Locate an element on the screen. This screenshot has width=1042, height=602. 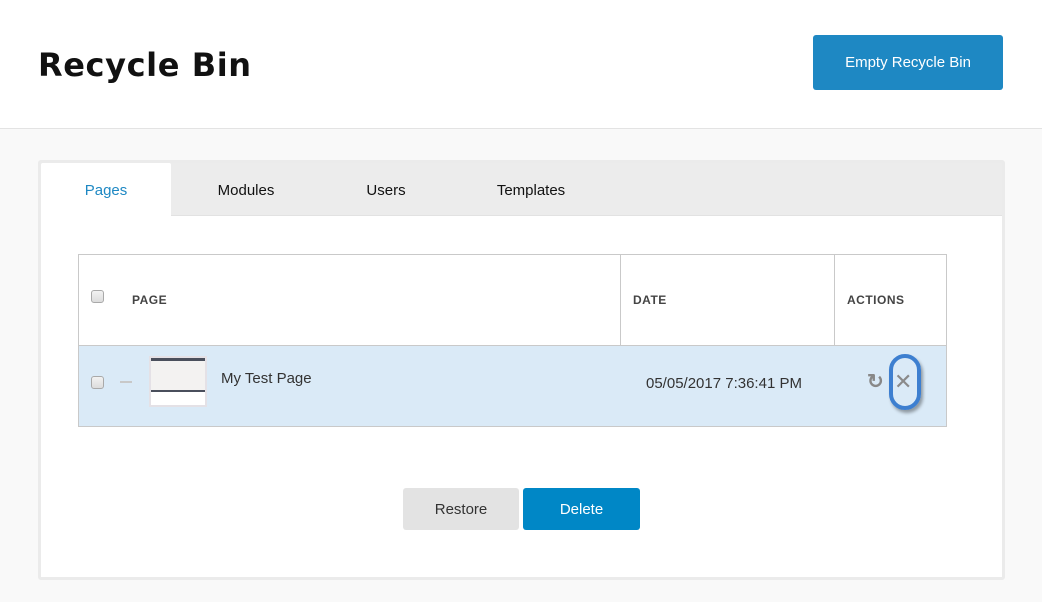
tab-modules: Modules is located at coordinates (246, 190).